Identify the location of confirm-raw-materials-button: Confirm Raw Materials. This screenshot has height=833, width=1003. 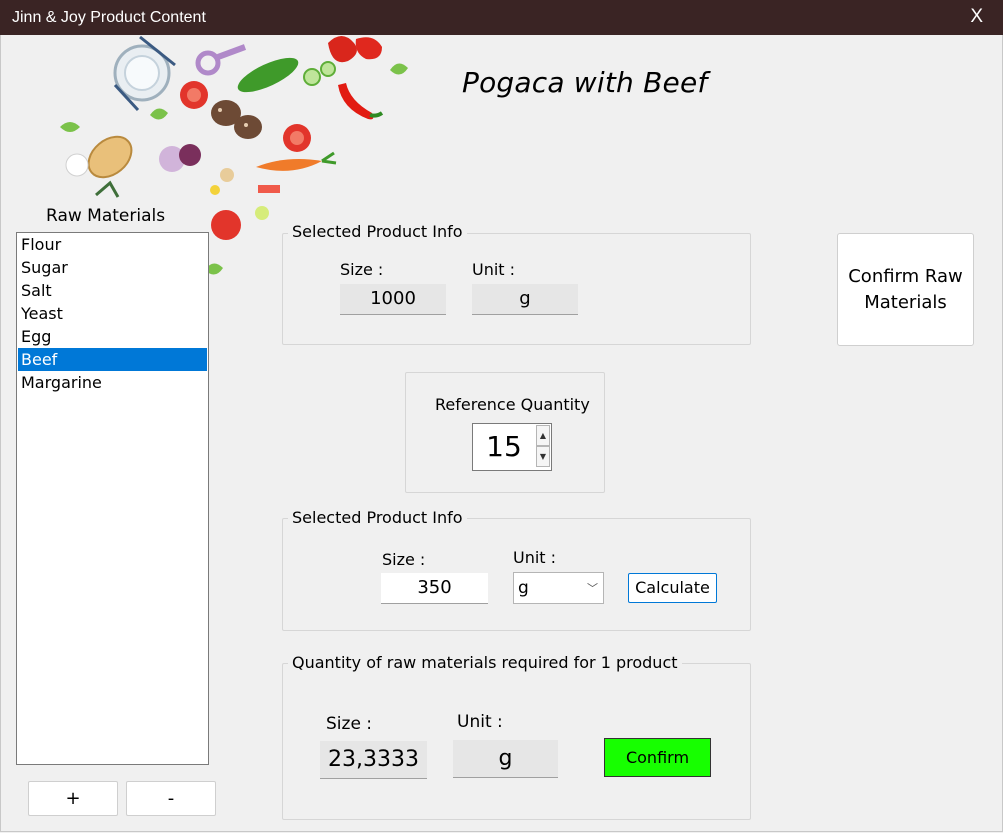
(905, 289).